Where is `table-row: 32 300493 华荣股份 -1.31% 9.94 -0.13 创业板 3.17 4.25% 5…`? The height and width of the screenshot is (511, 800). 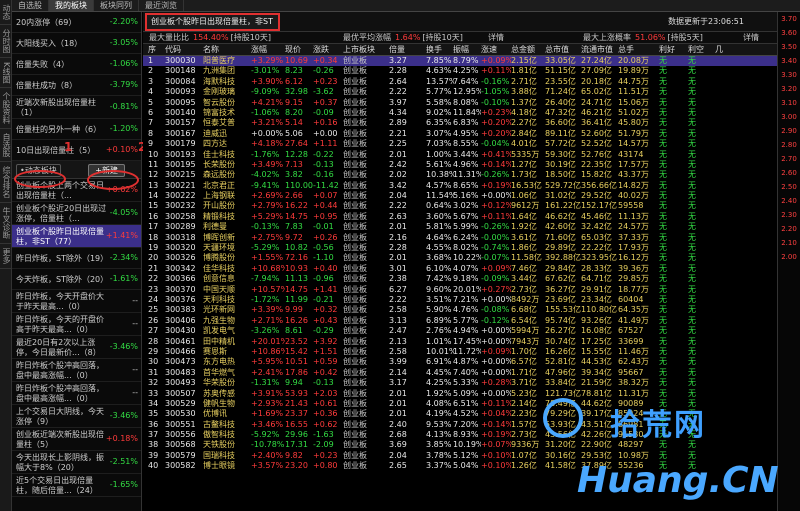 table-row: 32 300493 华荣股份 -1.31% 9.94 -0.13 创业板 3.17 4.25% 5… is located at coordinates (471, 383).